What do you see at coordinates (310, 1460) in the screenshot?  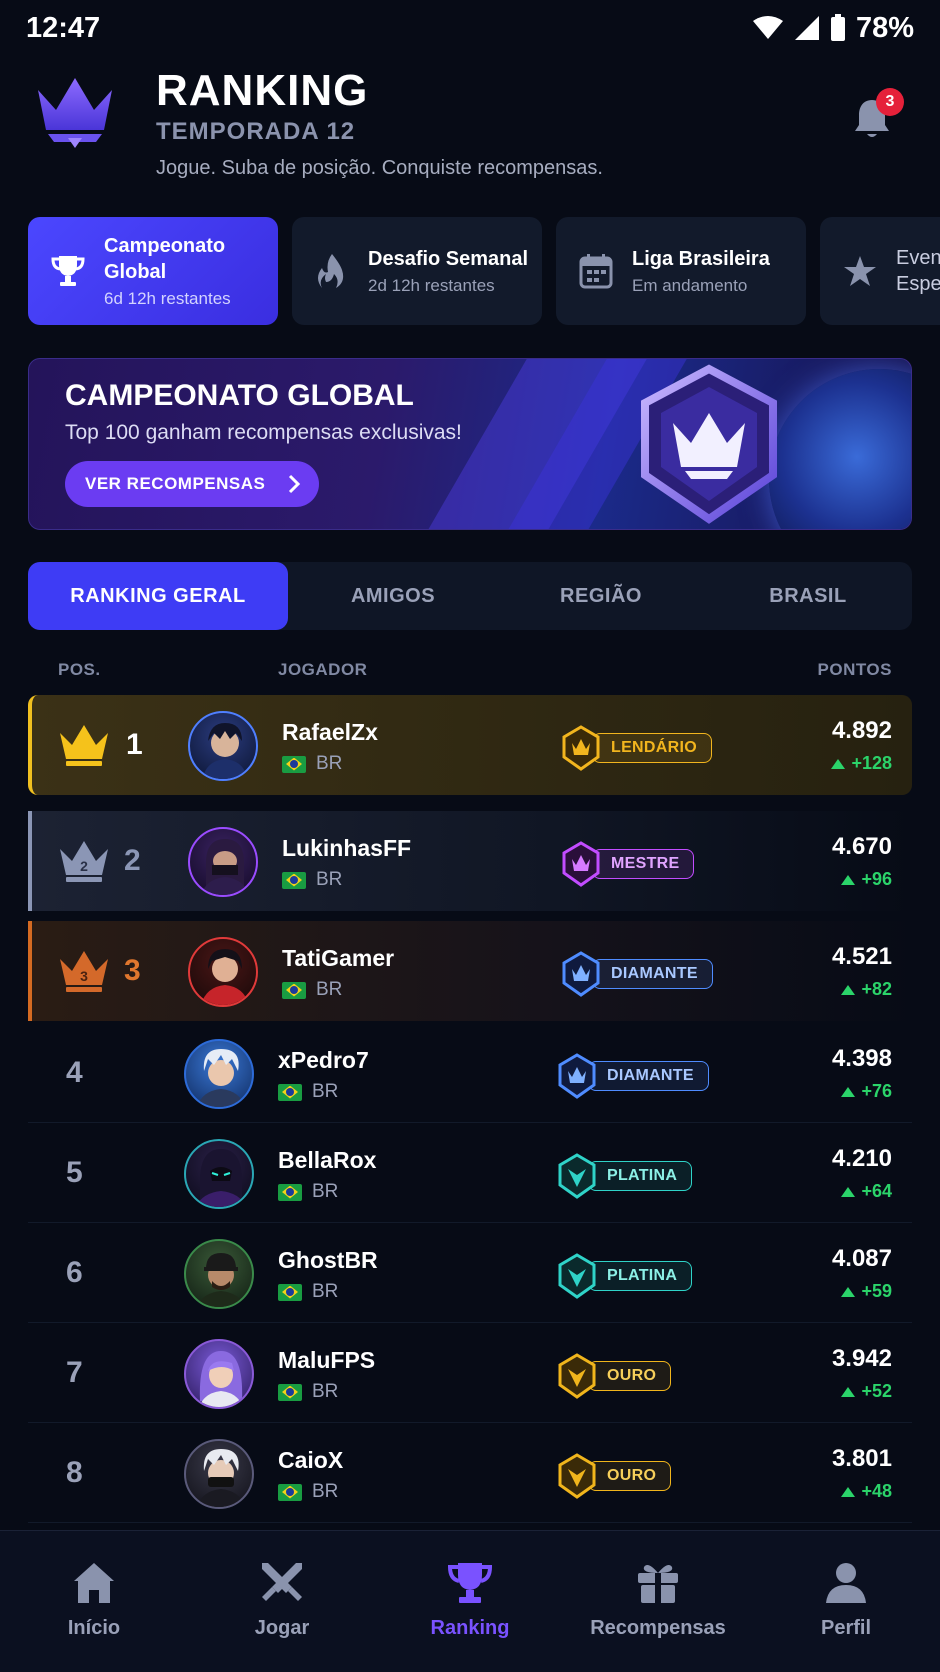 I see `player-name: CaioX` at bounding box center [310, 1460].